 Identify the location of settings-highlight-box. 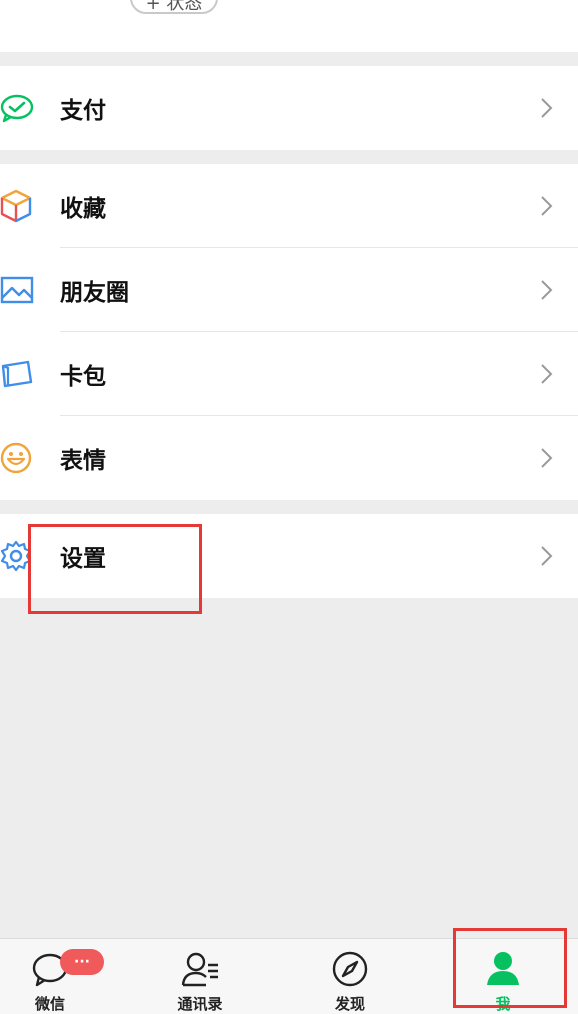
(115, 569).